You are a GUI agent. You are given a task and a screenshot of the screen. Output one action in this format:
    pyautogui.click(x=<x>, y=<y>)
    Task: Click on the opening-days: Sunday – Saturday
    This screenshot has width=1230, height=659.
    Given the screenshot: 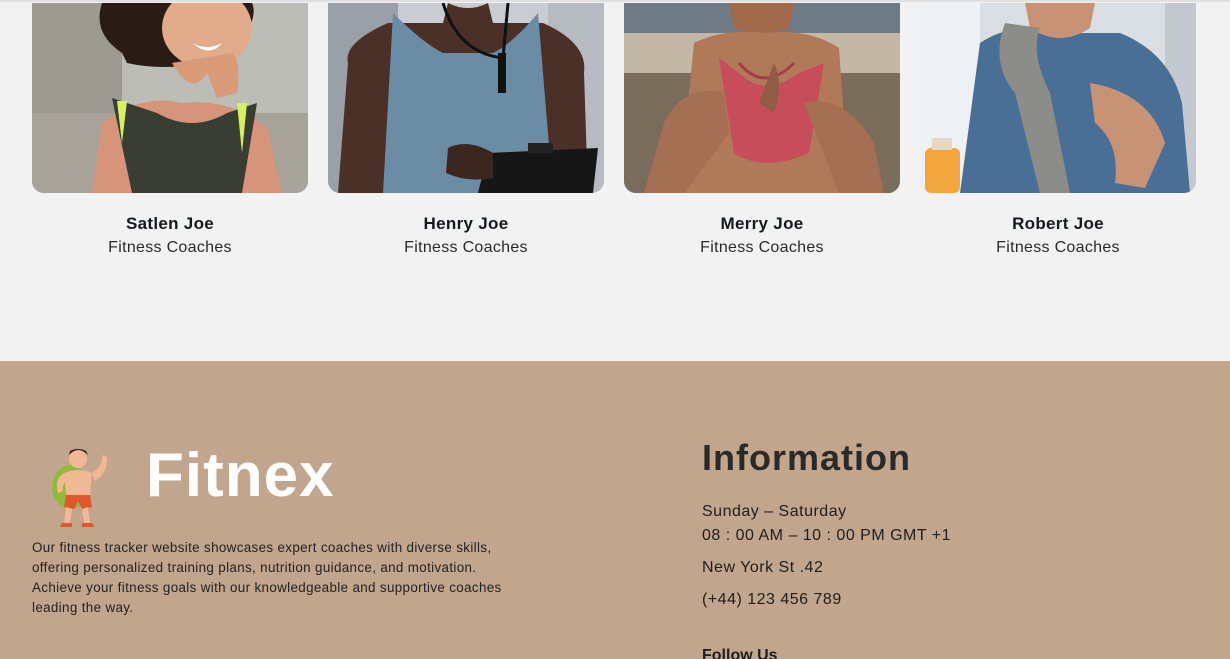 What is the action you would take?
    pyautogui.click(x=774, y=511)
    